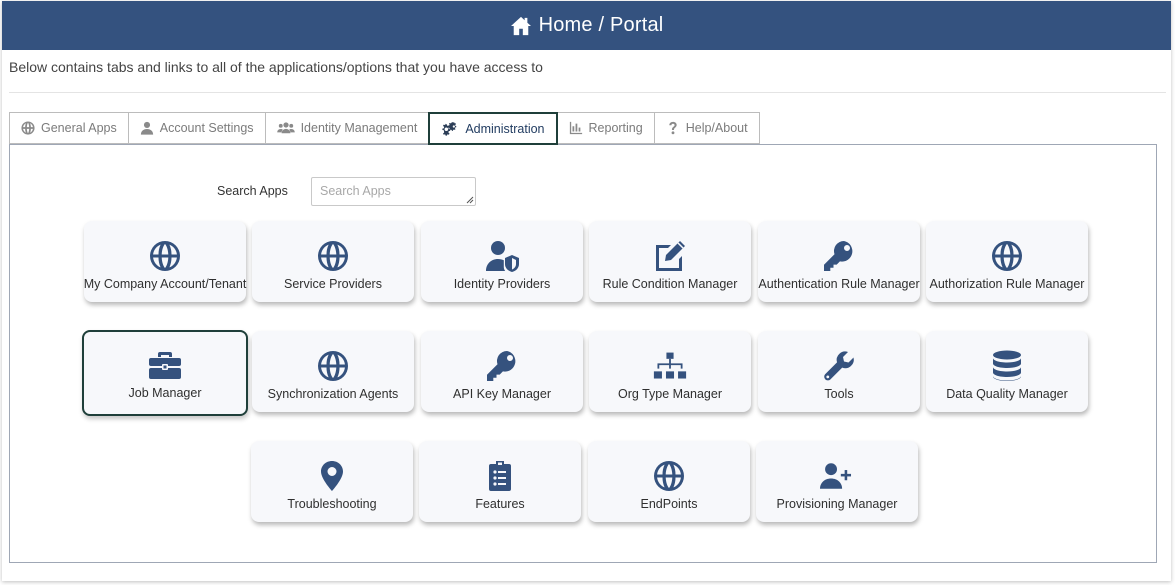 The width and height of the screenshot is (1175, 585). What do you see at coordinates (147, 128) in the screenshot?
I see `user-icon` at bounding box center [147, 128].